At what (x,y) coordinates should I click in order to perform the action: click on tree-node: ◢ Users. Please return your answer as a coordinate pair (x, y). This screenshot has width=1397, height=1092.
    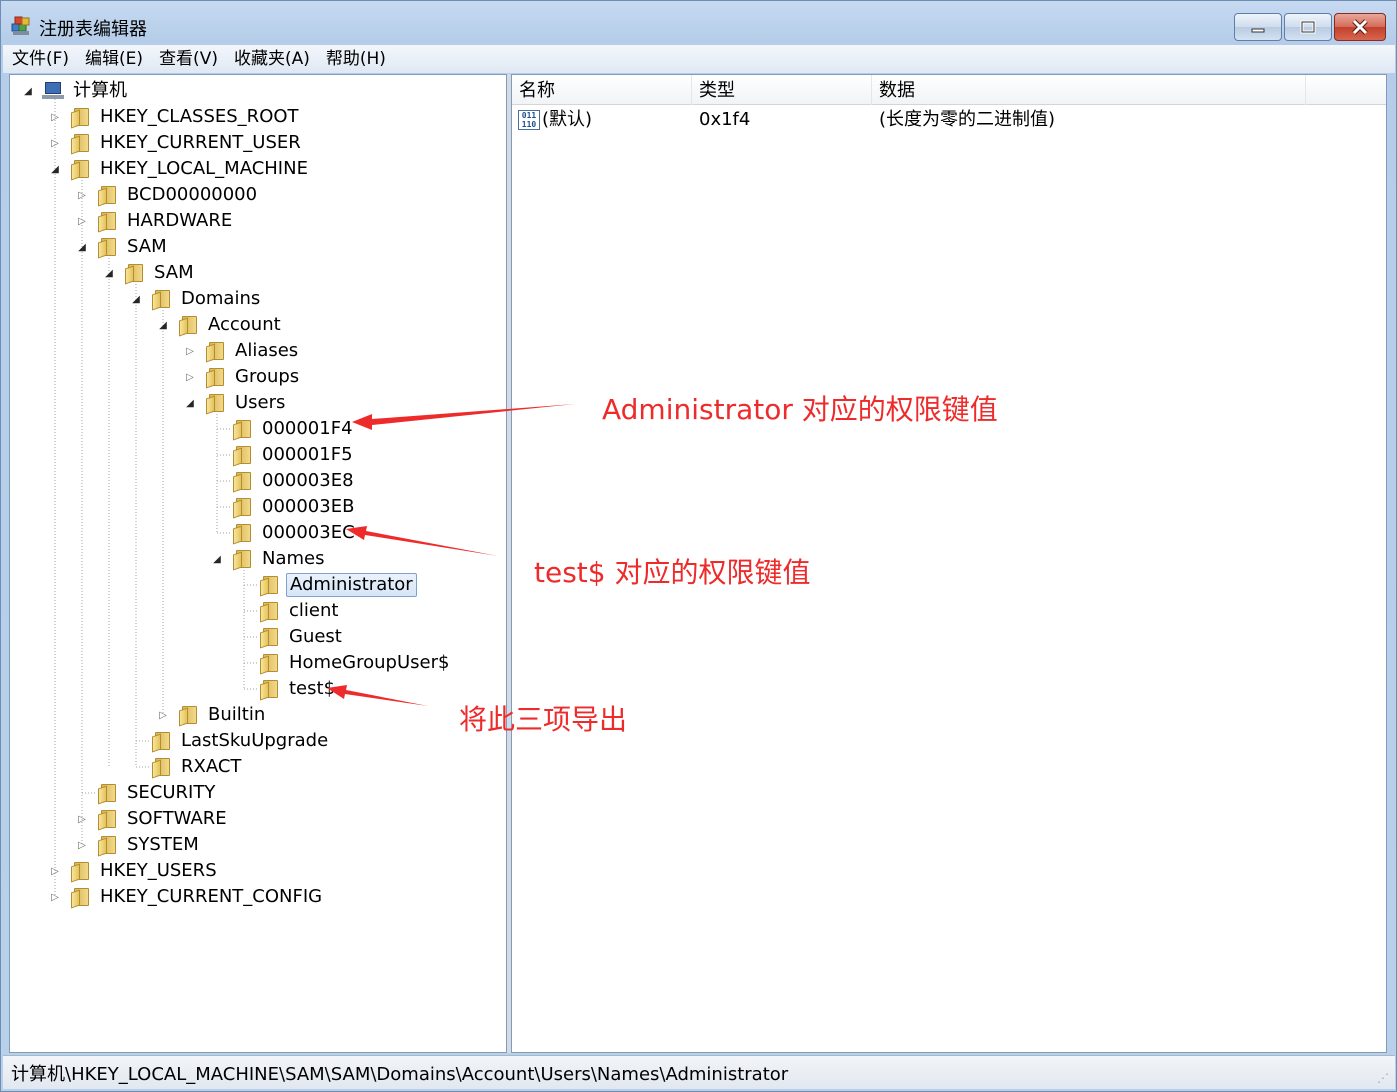
    Looking at the image, I should click on (236, 403).